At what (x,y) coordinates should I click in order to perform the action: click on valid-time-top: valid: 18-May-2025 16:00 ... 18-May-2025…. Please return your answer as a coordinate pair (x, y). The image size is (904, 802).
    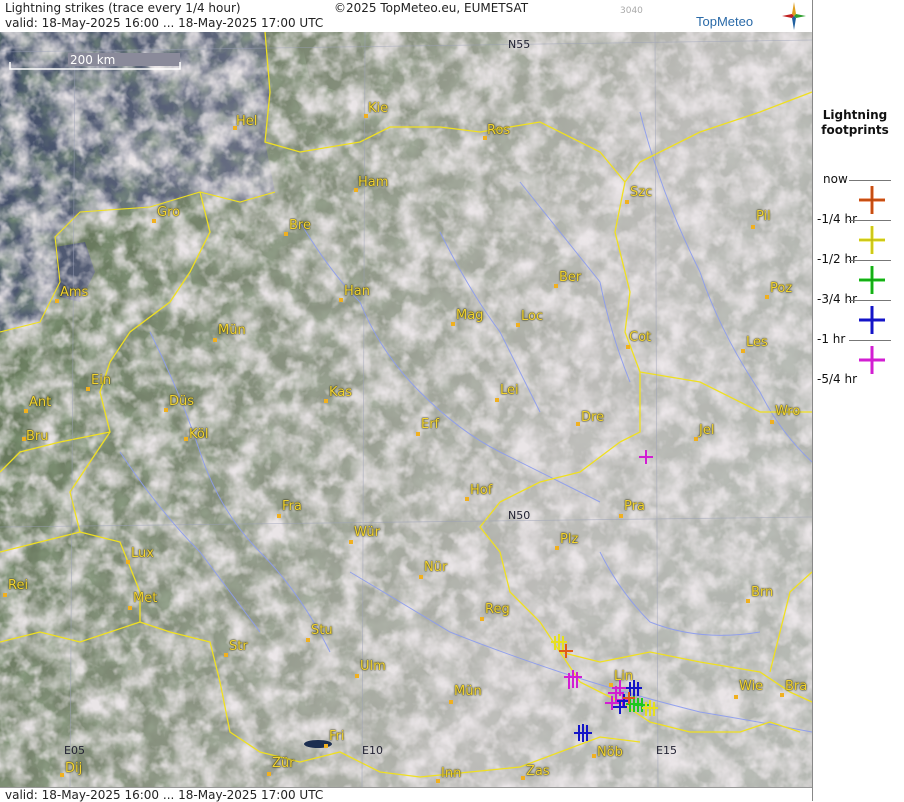
    Looking at the image, I should click on (164, 23).